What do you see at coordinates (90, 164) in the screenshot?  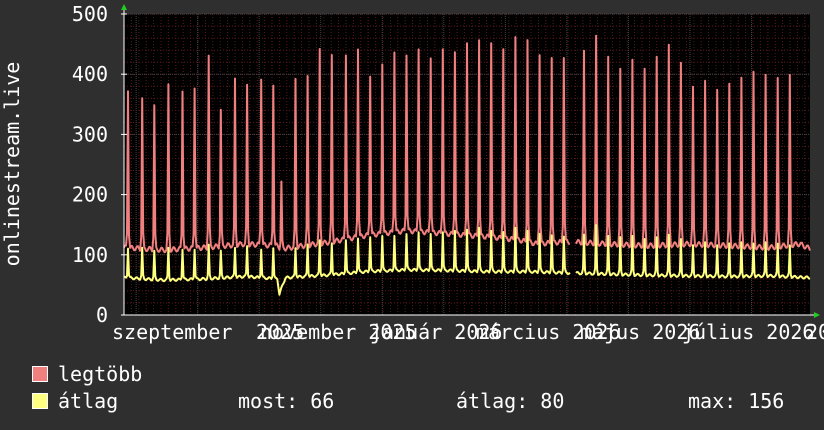 I see `y-tick-labels: 0 100 200 300 400 500` at bounding box center [90, 164].